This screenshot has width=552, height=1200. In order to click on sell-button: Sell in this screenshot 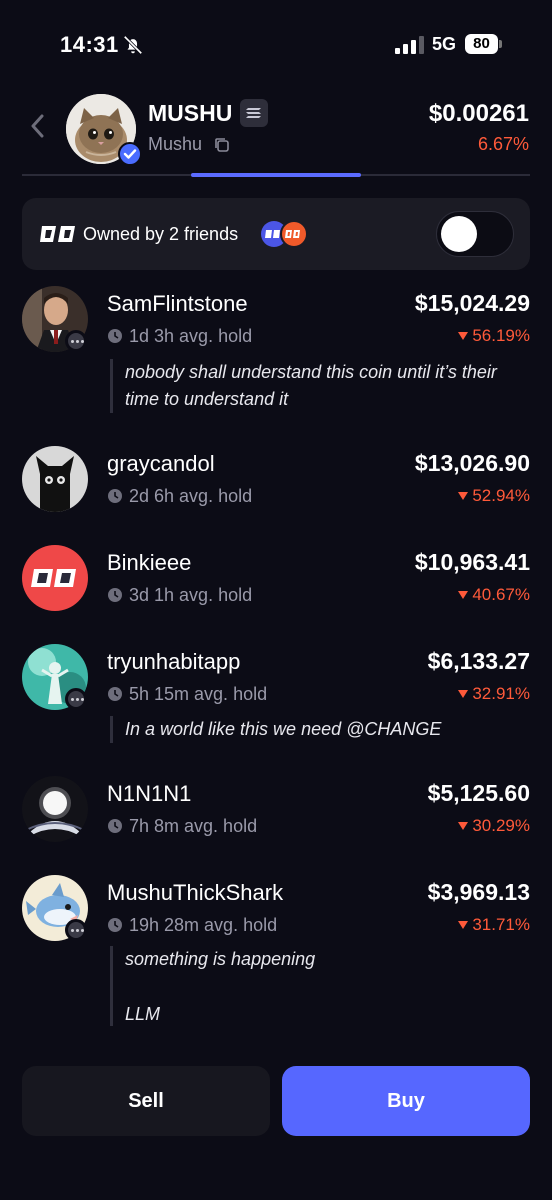, I will do `click(146, 1101)`.